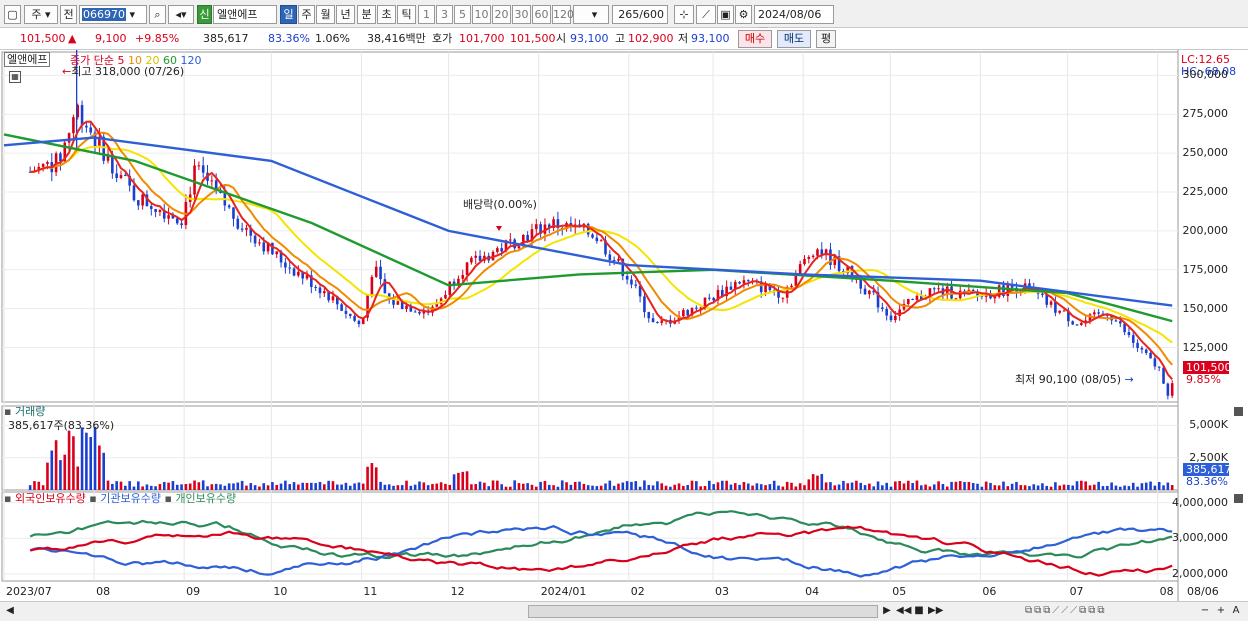 Image resolution: width=1248 pixels, height=621 pixels. What do you see at coordinates (444, 14) in the screenshot?
I see `interval-3: 3` at bounding box center [444, 14].